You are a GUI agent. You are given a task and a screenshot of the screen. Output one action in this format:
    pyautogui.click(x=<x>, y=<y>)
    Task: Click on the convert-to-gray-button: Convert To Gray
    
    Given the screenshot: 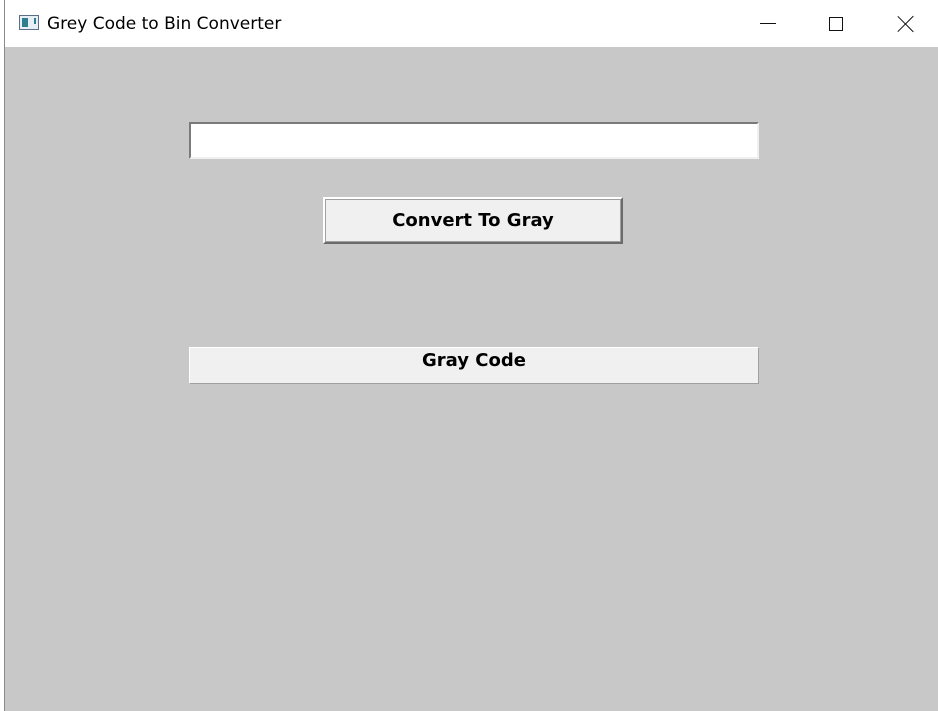 What is the action you would take?
    pyautogui.click(x=473, y=220)
    